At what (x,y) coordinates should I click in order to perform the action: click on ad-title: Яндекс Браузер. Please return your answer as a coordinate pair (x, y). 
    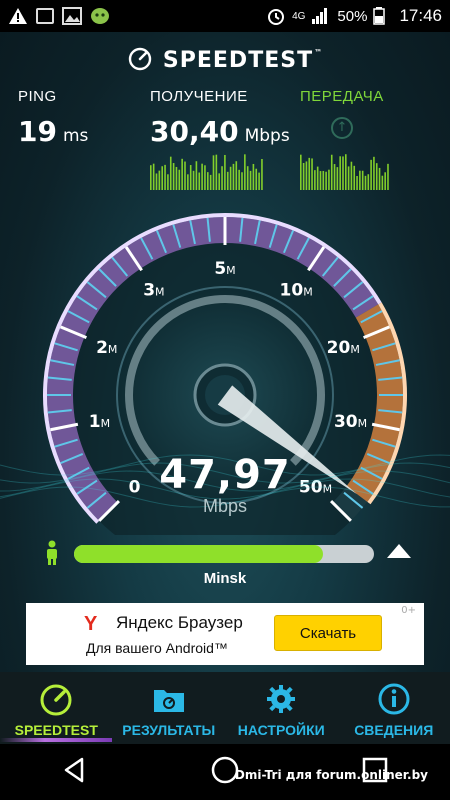
    Looking at the image, I should click on (179, 622).